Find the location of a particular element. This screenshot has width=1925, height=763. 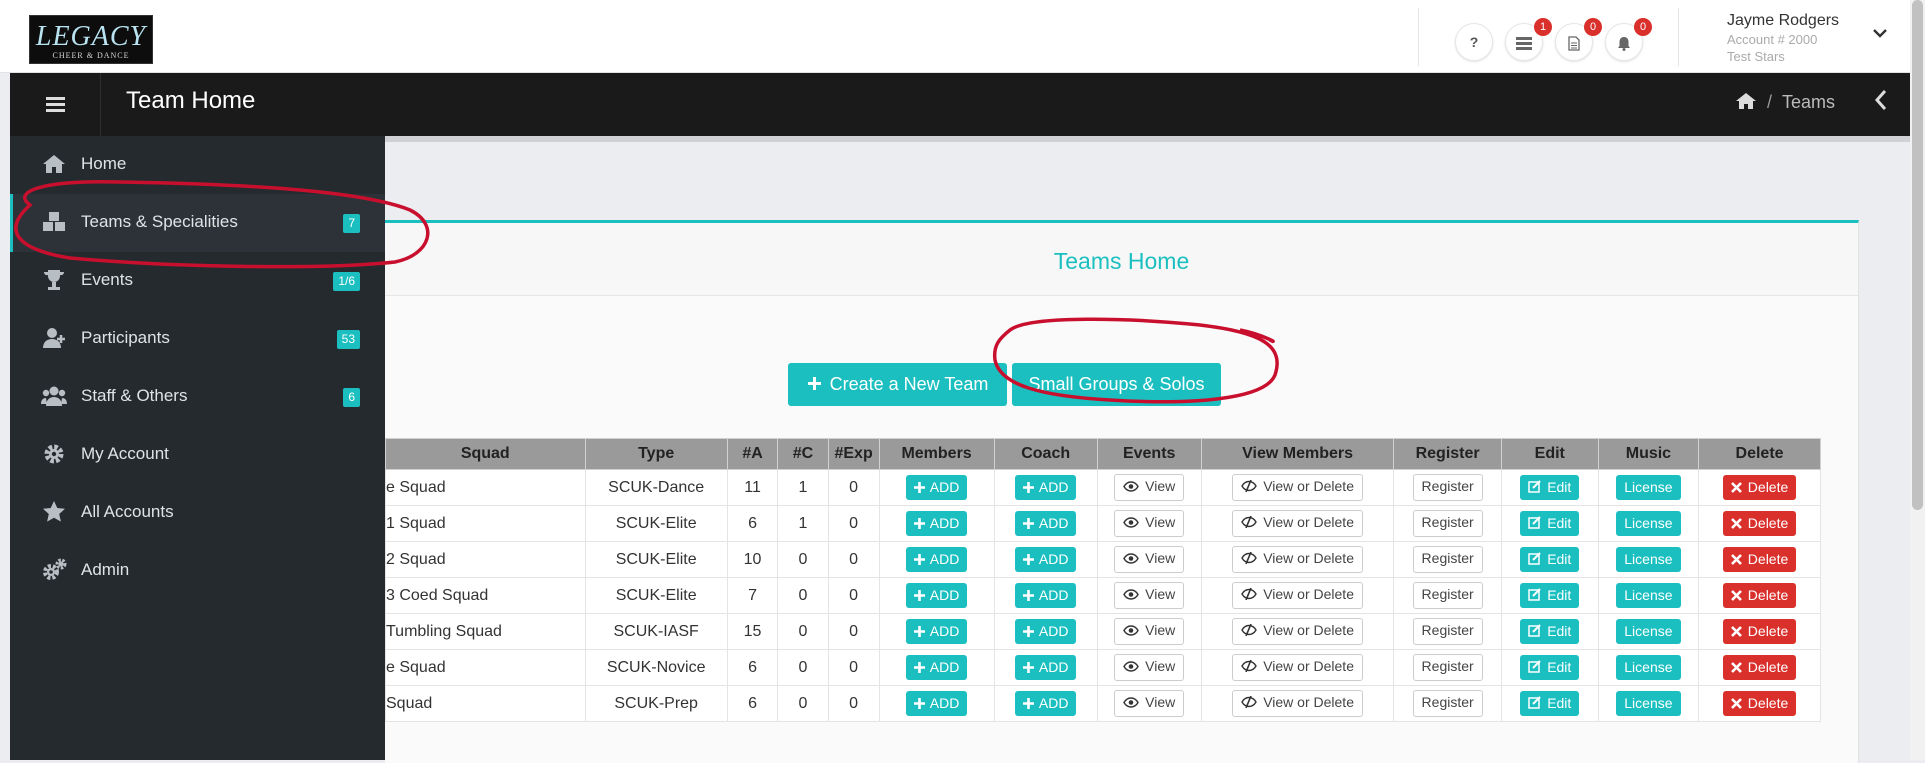

page-scrollbar is located at coordinates (1917, 380).